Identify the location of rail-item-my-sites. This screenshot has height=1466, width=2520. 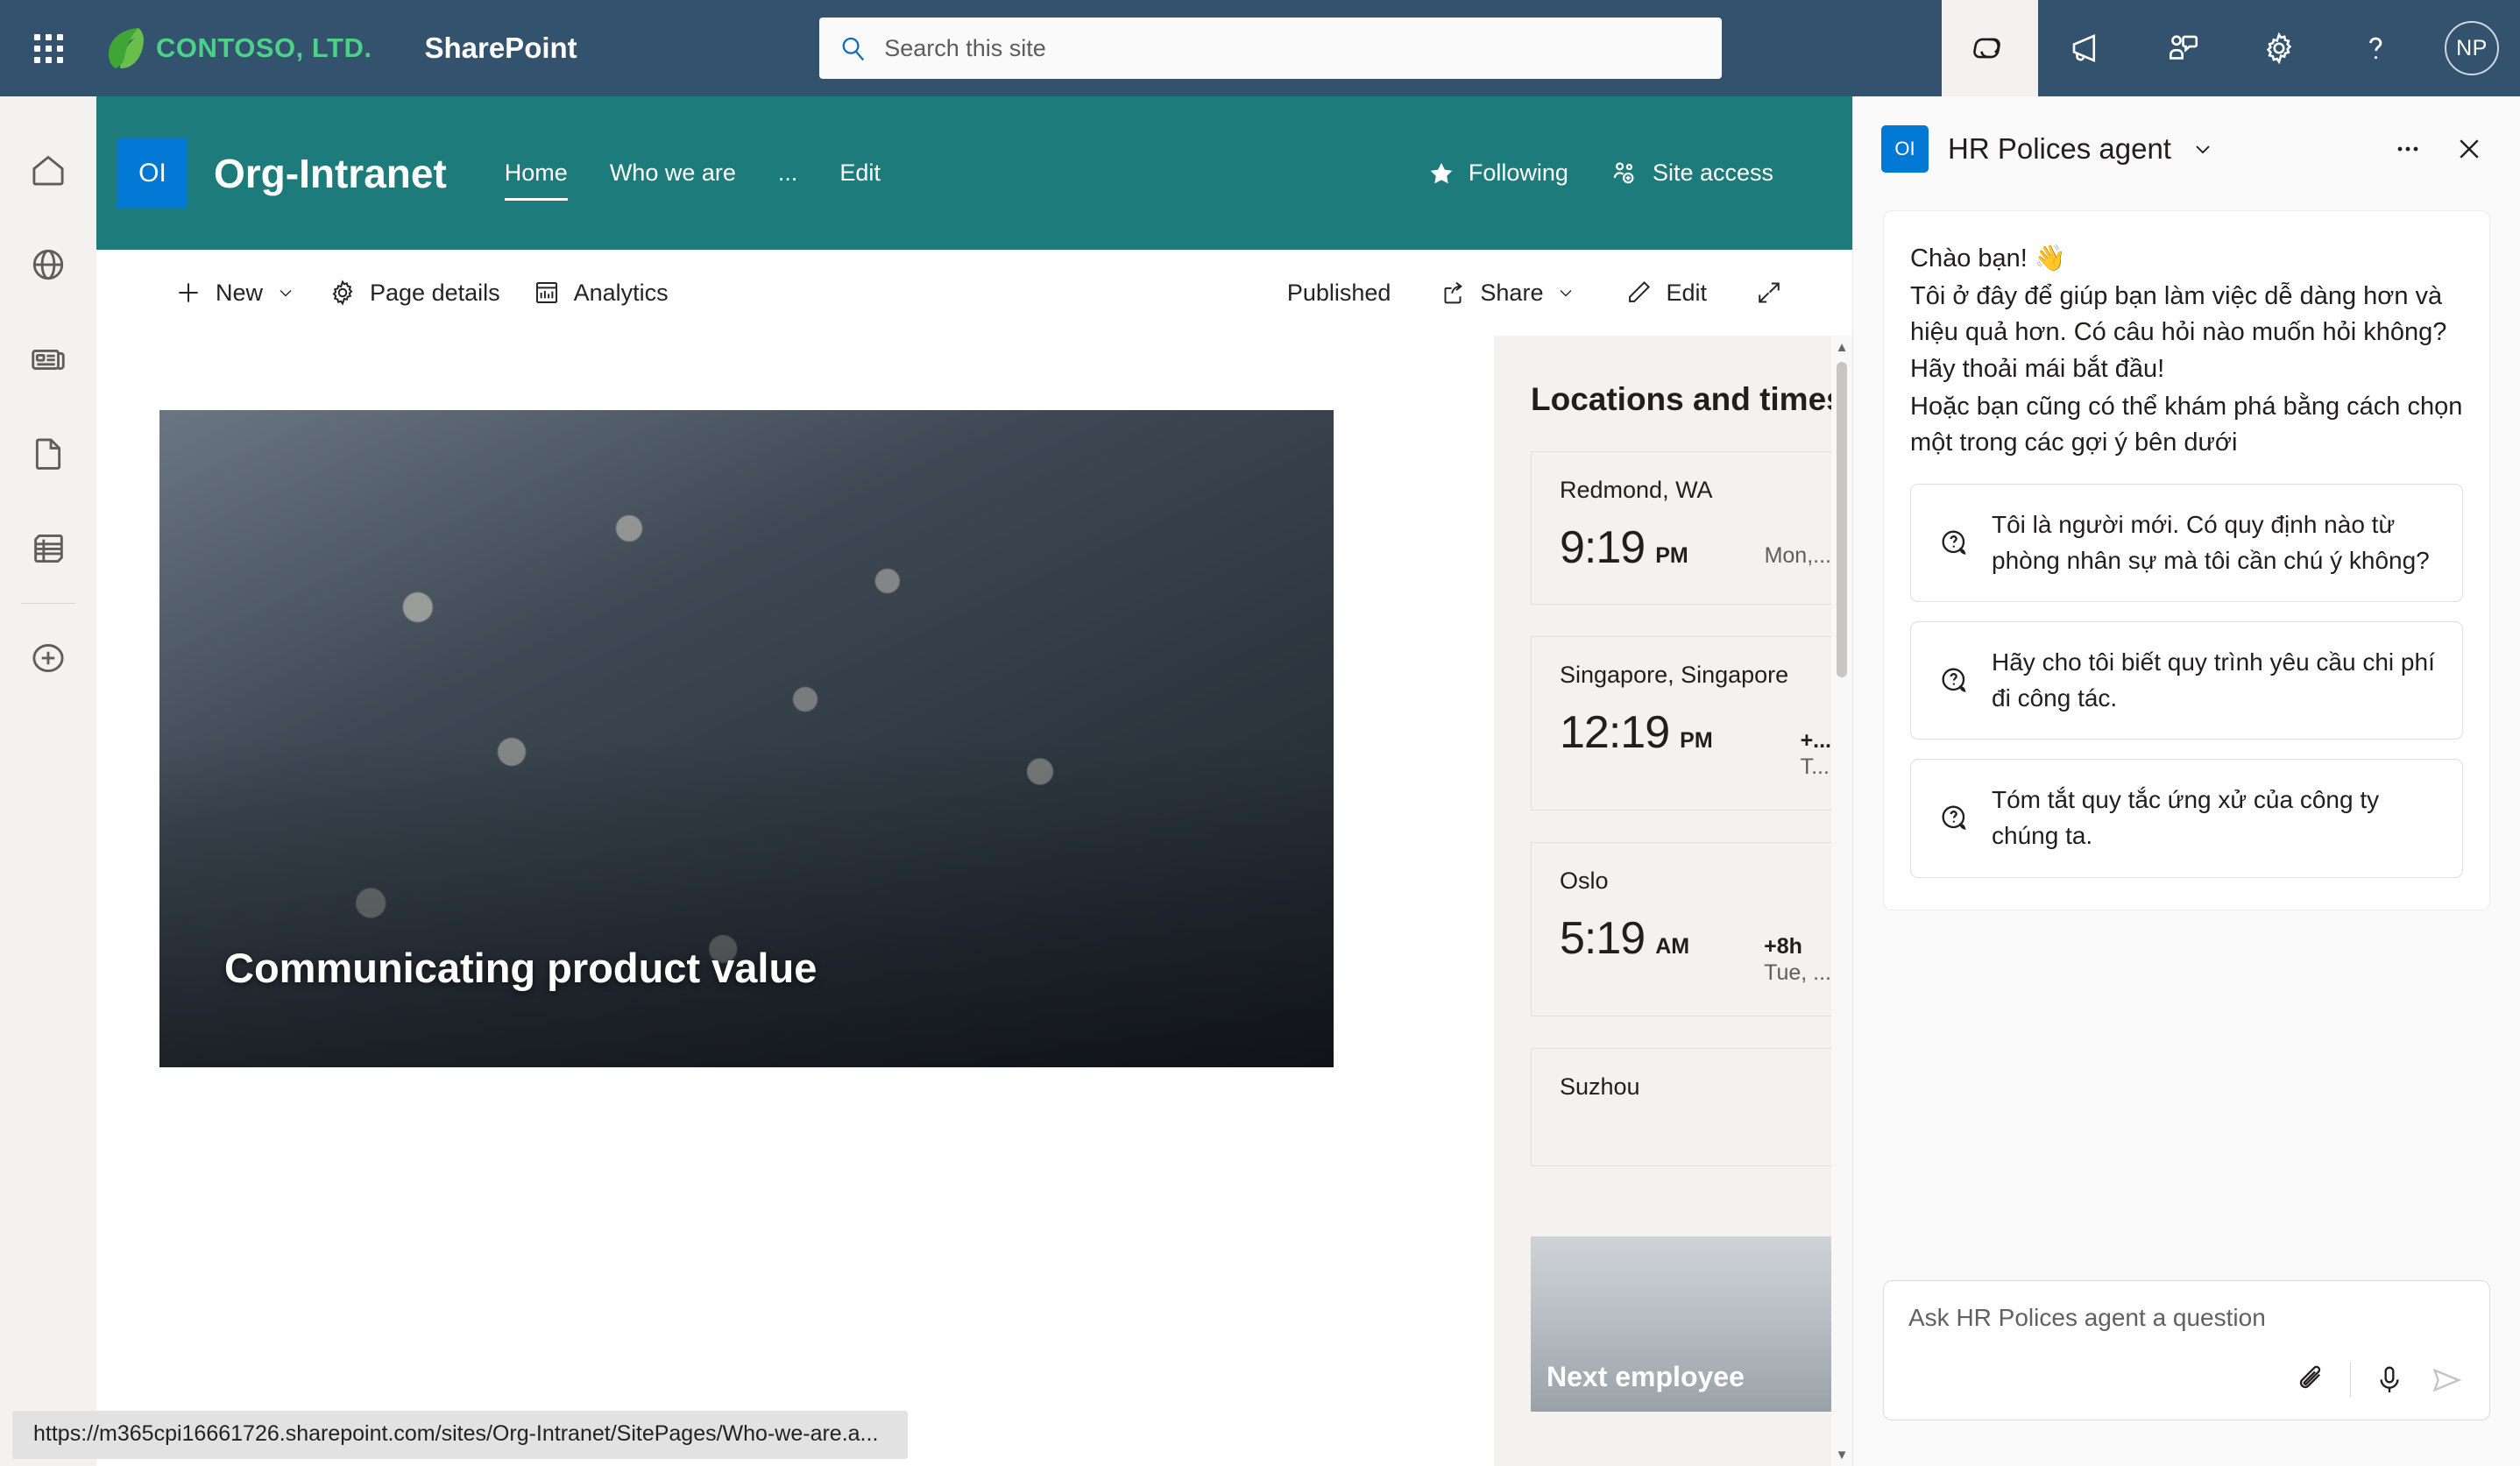
(48, 264).